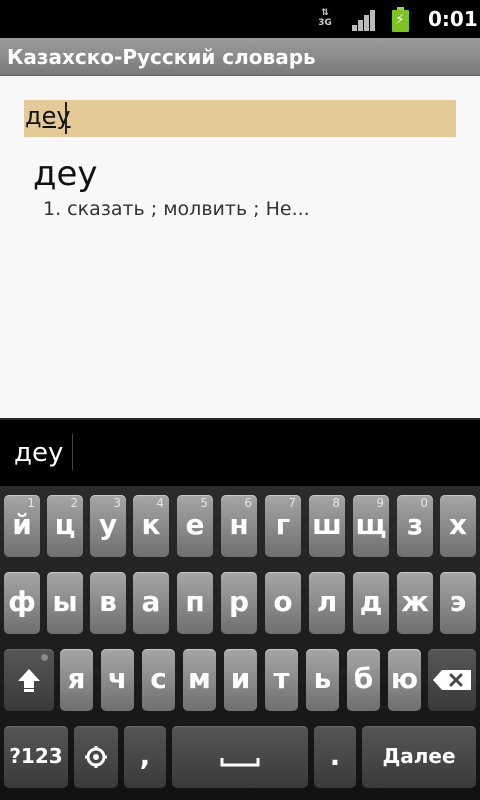  I want to click on delete-key, so click(452, 680).